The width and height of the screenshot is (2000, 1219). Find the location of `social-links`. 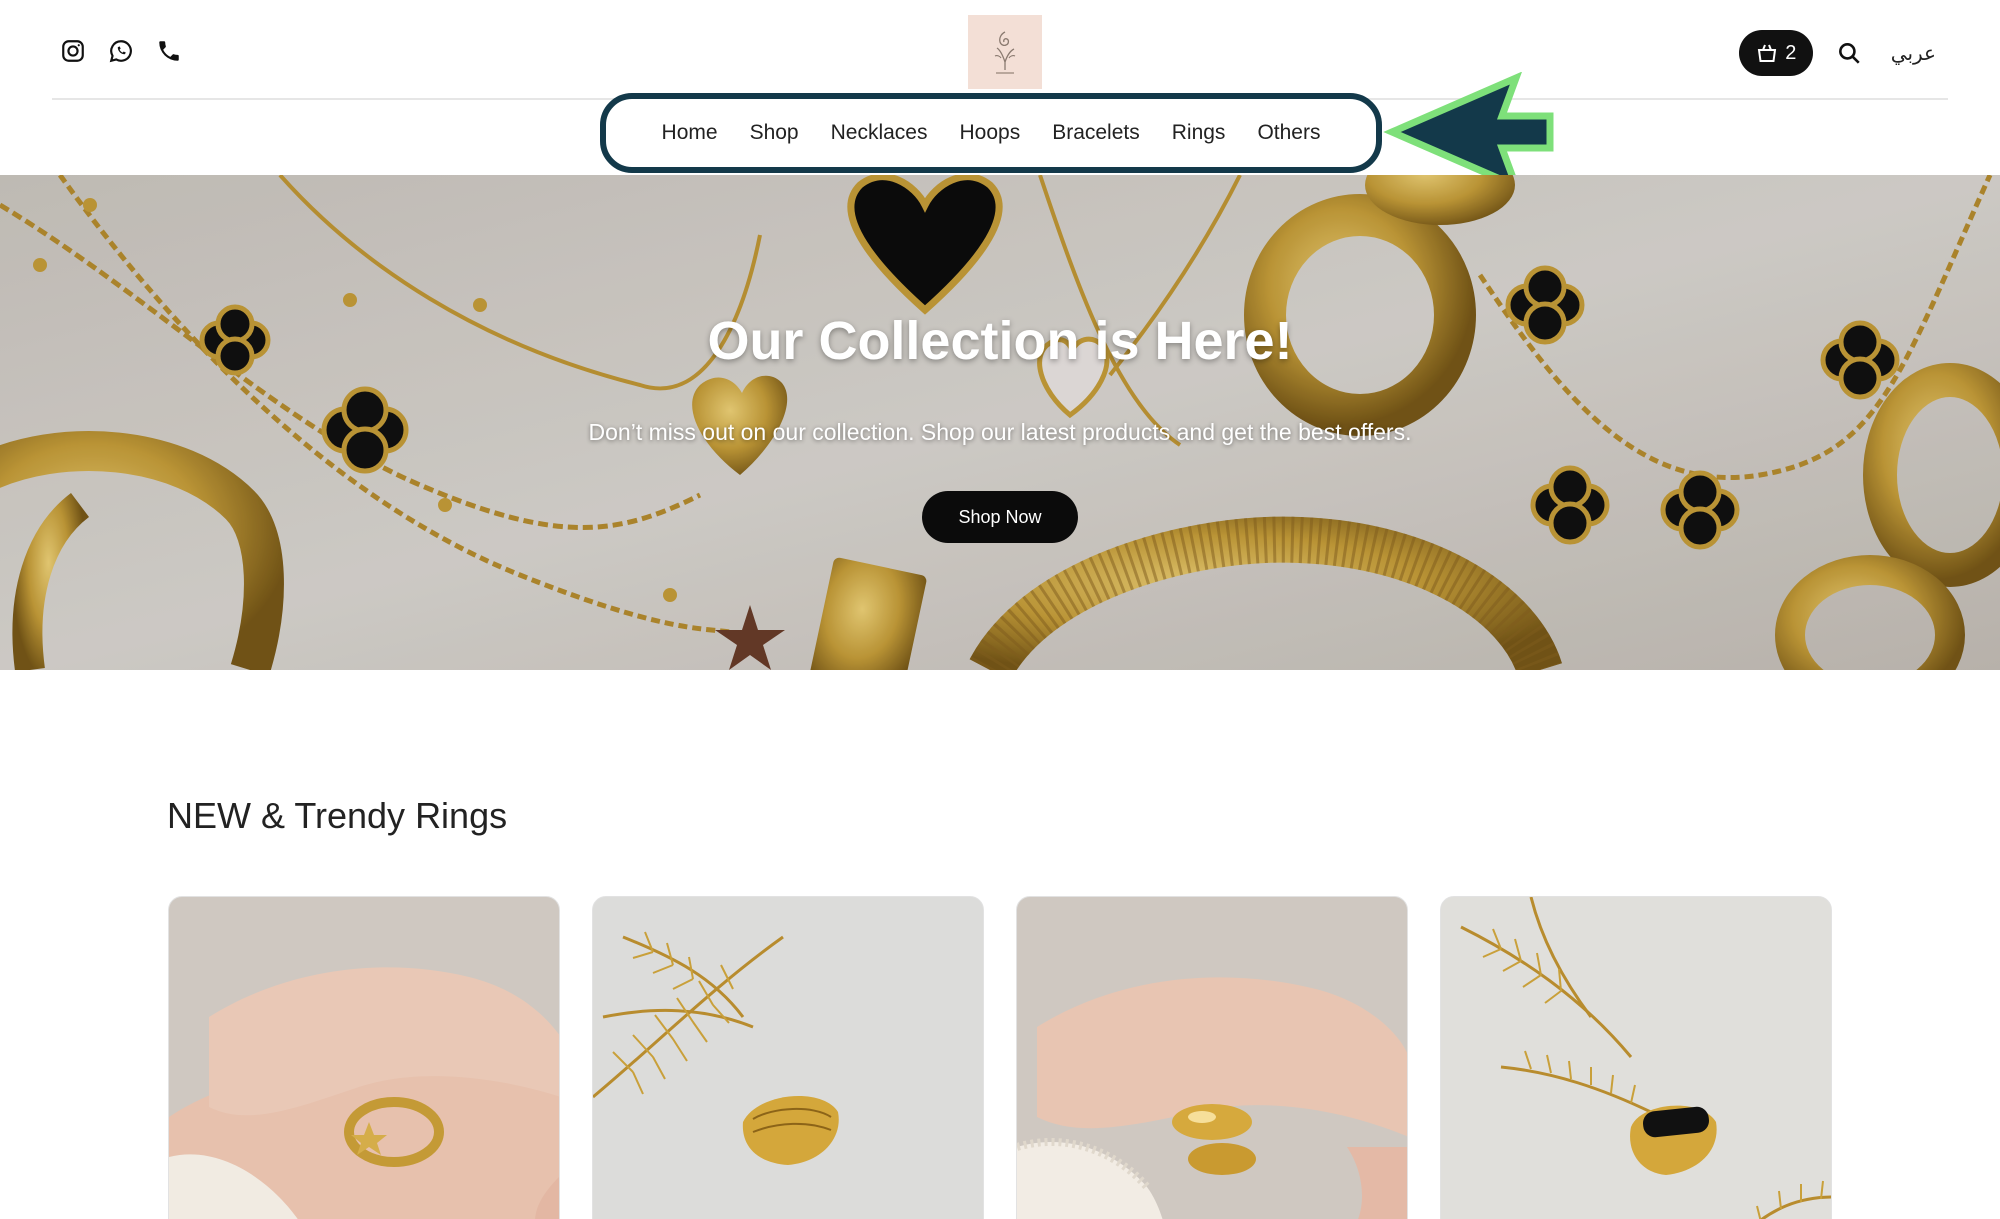

social-links is located at coordinates (121, 51).